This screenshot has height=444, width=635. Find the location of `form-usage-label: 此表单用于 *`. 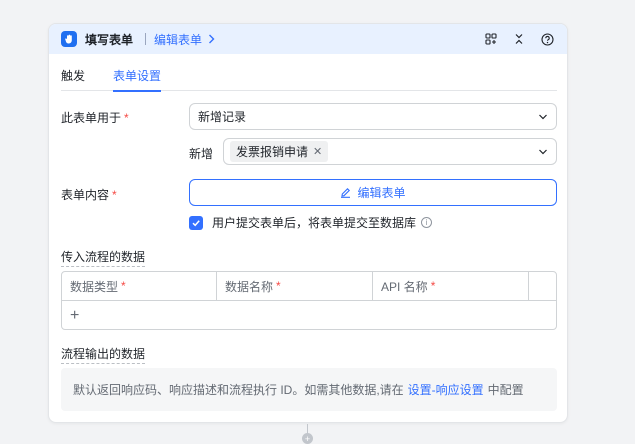

form-usage-label: 此表单用于 * is located at coordinates (95, 117).